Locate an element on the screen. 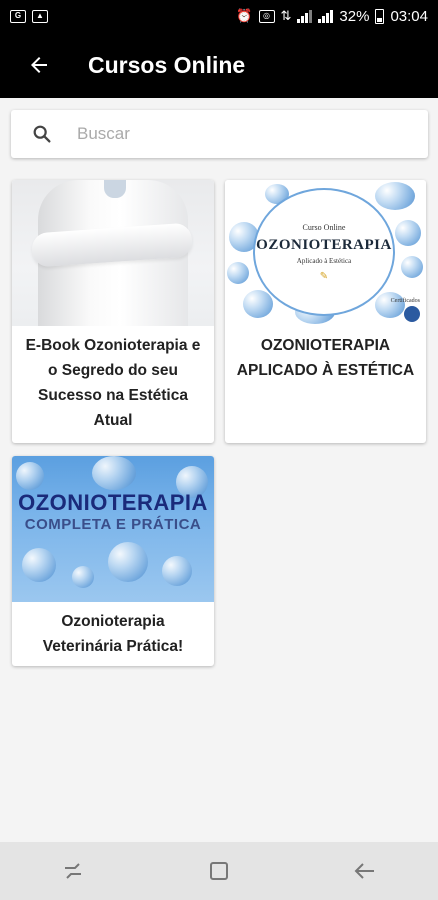 This screenshot has width=438, height=900. notification-icon: G is located at coordinates (18, 16).